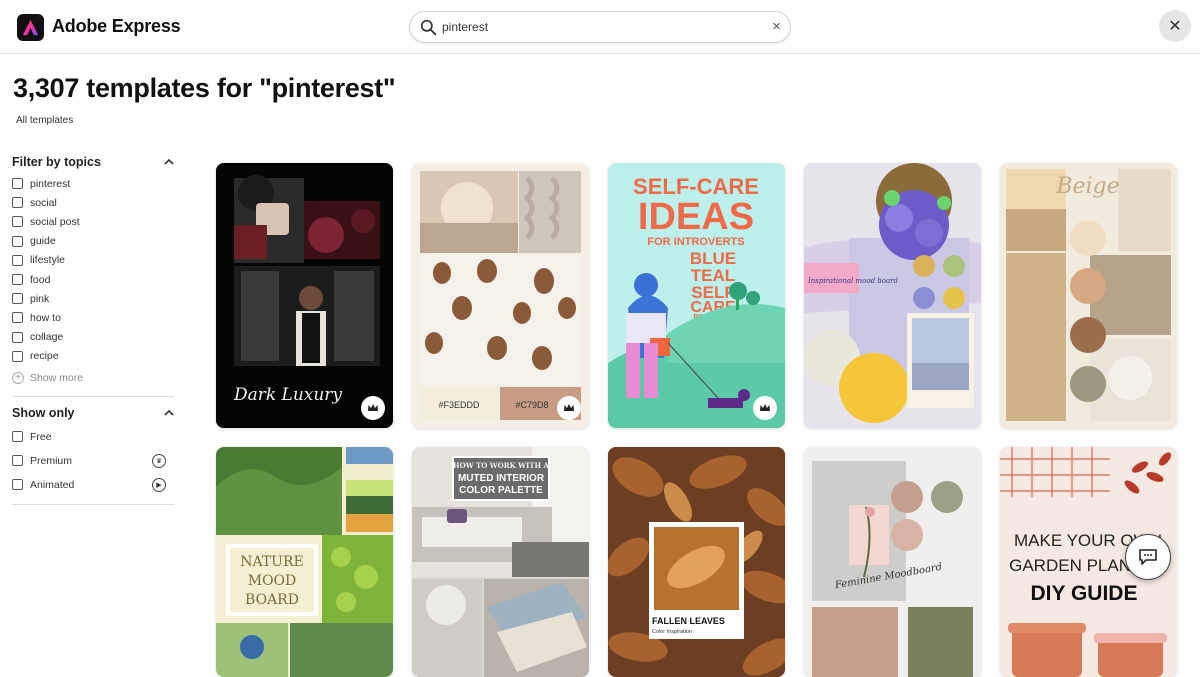  I want to click on search-box: ×, so click(600, 27).